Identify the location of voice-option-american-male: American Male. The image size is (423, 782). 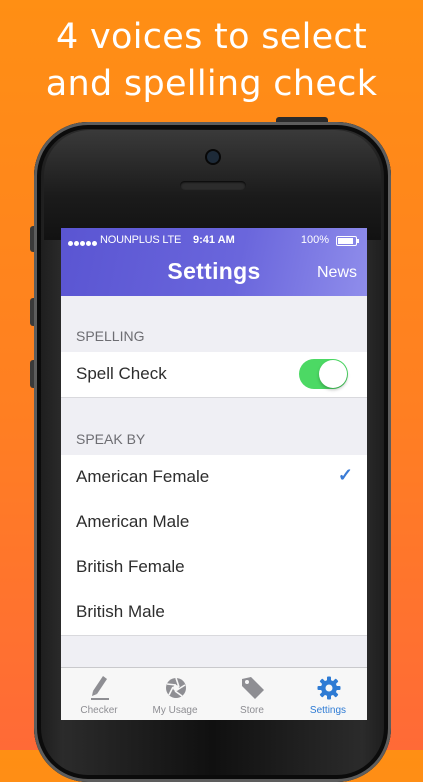
(214, 523).